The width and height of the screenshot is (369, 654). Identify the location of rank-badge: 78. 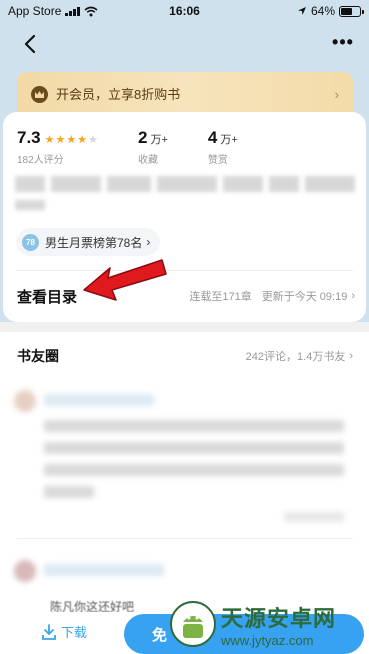
(30, 242).